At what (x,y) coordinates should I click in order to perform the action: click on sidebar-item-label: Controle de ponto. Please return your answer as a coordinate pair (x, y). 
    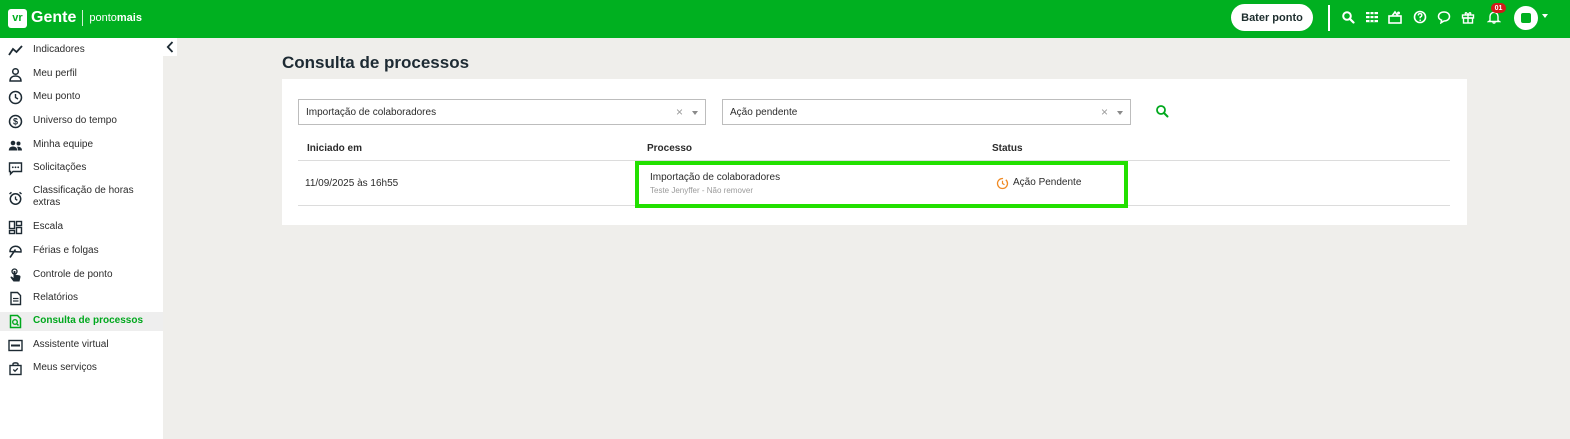
    Looking at the image, I should click on (73, 274).